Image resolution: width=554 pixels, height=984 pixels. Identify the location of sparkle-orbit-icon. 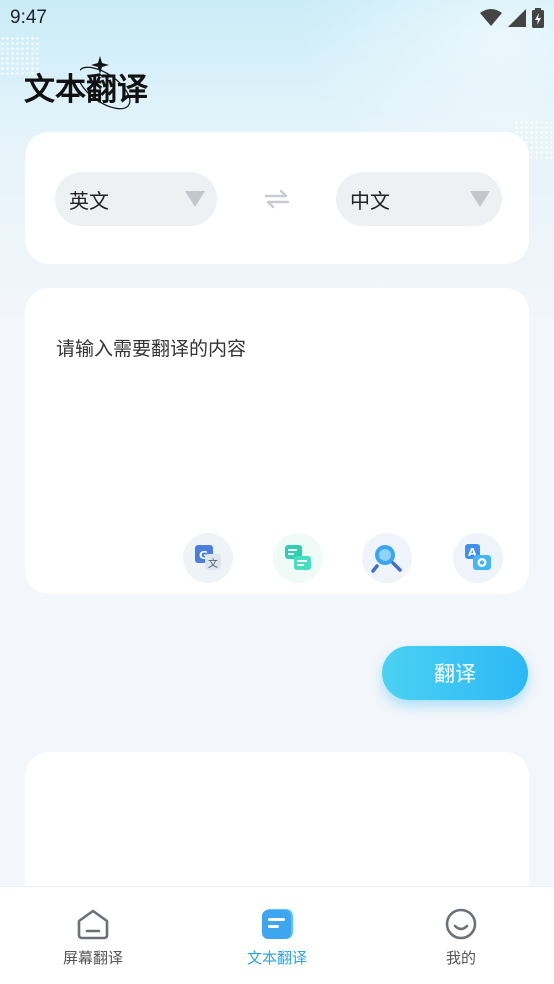
(105, 83).